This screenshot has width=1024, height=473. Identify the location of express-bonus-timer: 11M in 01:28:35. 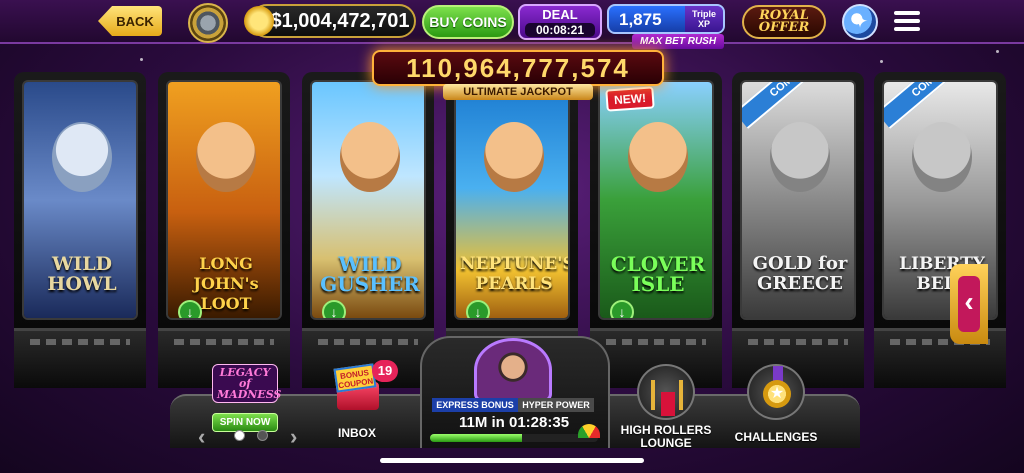
(514, 422).